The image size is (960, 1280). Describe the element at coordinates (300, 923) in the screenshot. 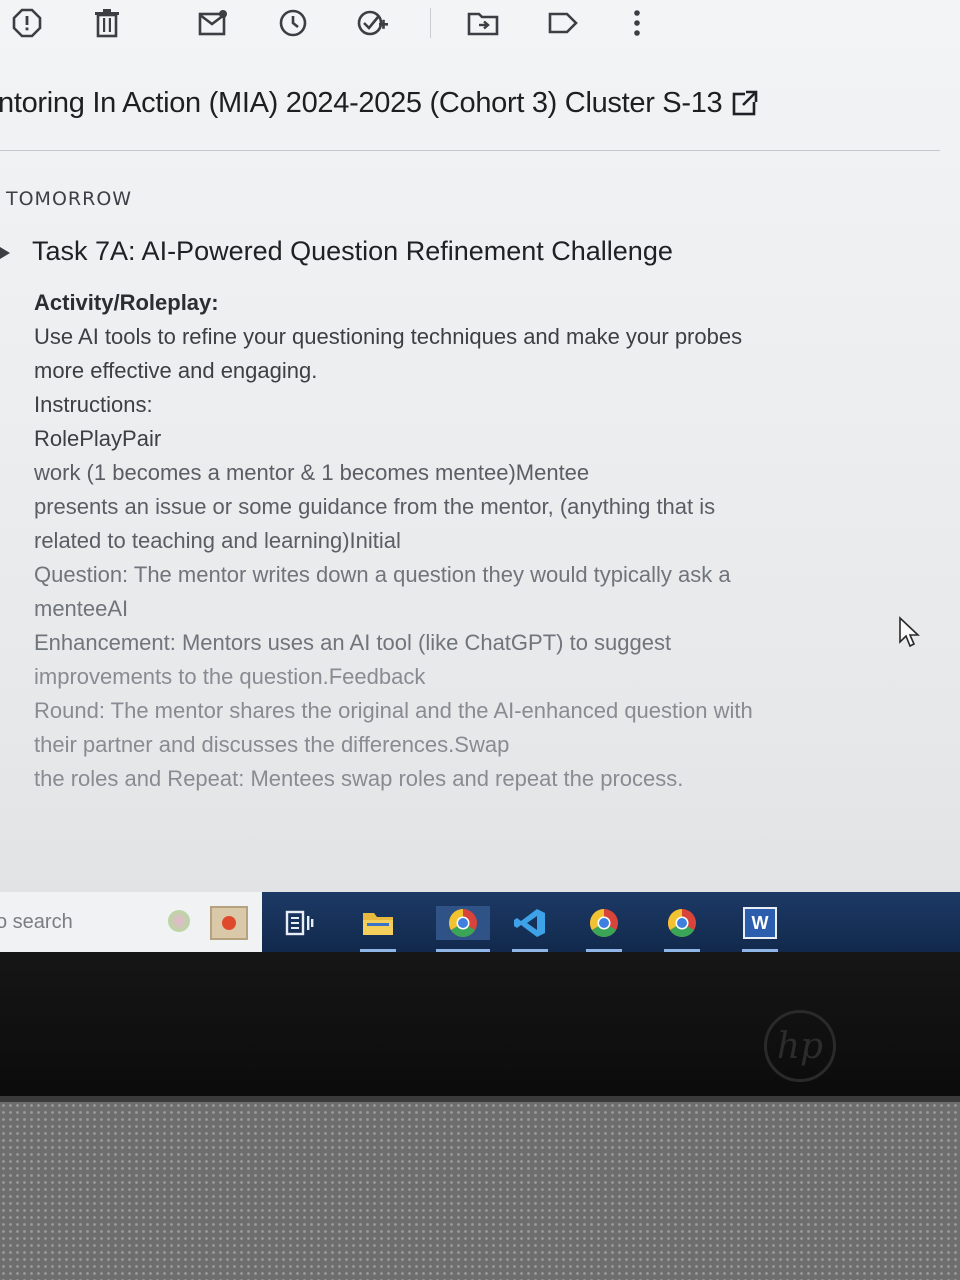

I see `task-view-icon` at that location.